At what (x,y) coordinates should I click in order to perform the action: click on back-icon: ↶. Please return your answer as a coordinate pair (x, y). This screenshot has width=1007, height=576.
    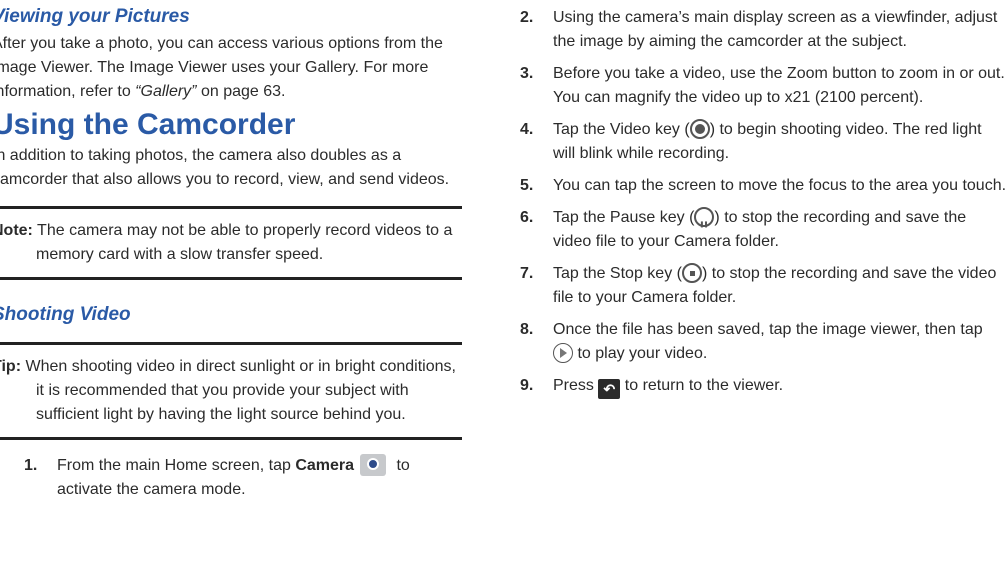
    Looking at the image, I should click on (609, 389).